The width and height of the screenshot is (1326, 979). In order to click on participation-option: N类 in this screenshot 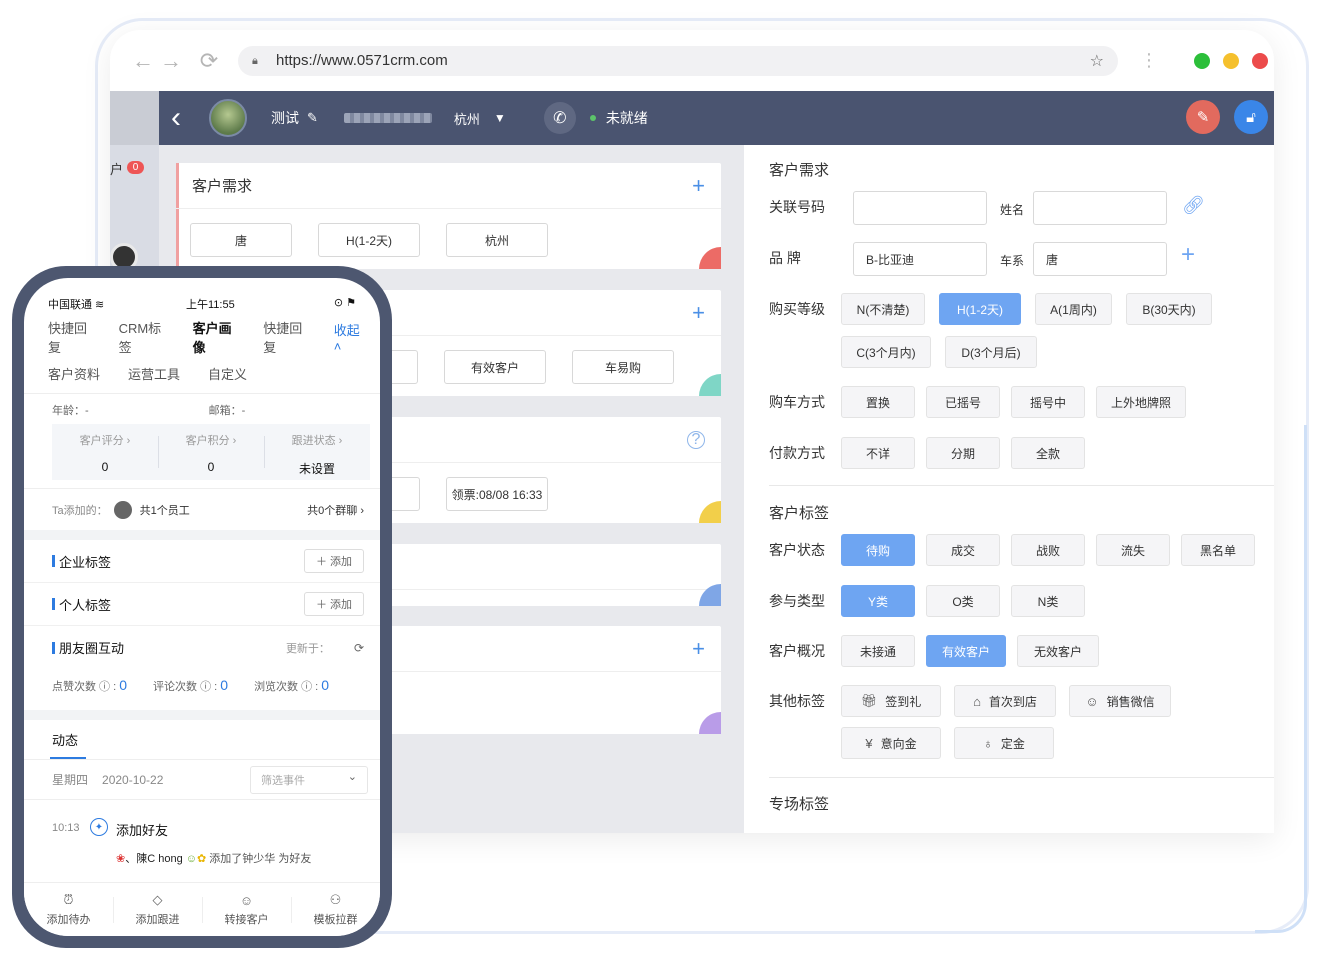, I will do `click(1048, 601)`.